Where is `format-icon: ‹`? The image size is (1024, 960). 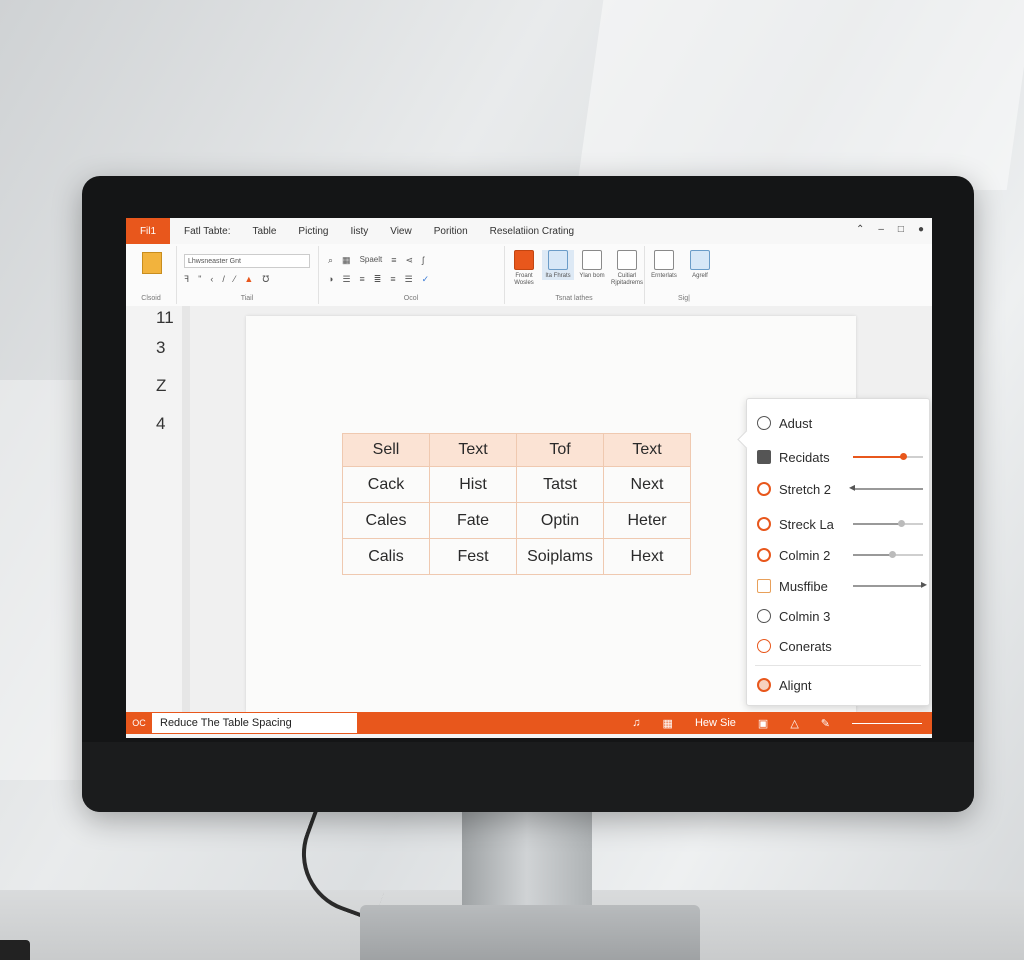 format-icon: ‹ is located at coordinates (211, 279).